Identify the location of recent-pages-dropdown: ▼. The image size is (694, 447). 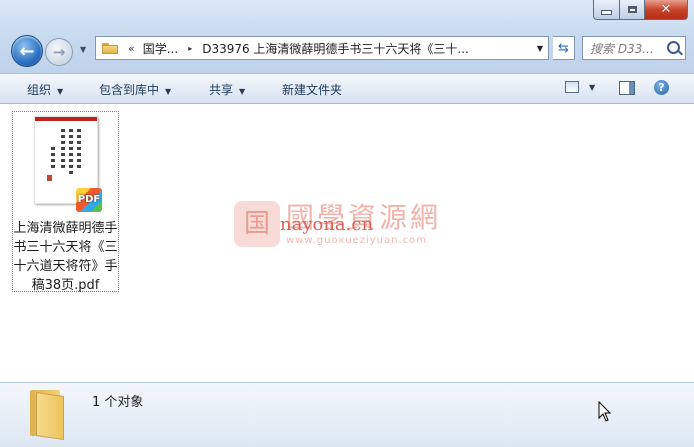
(83, 49).